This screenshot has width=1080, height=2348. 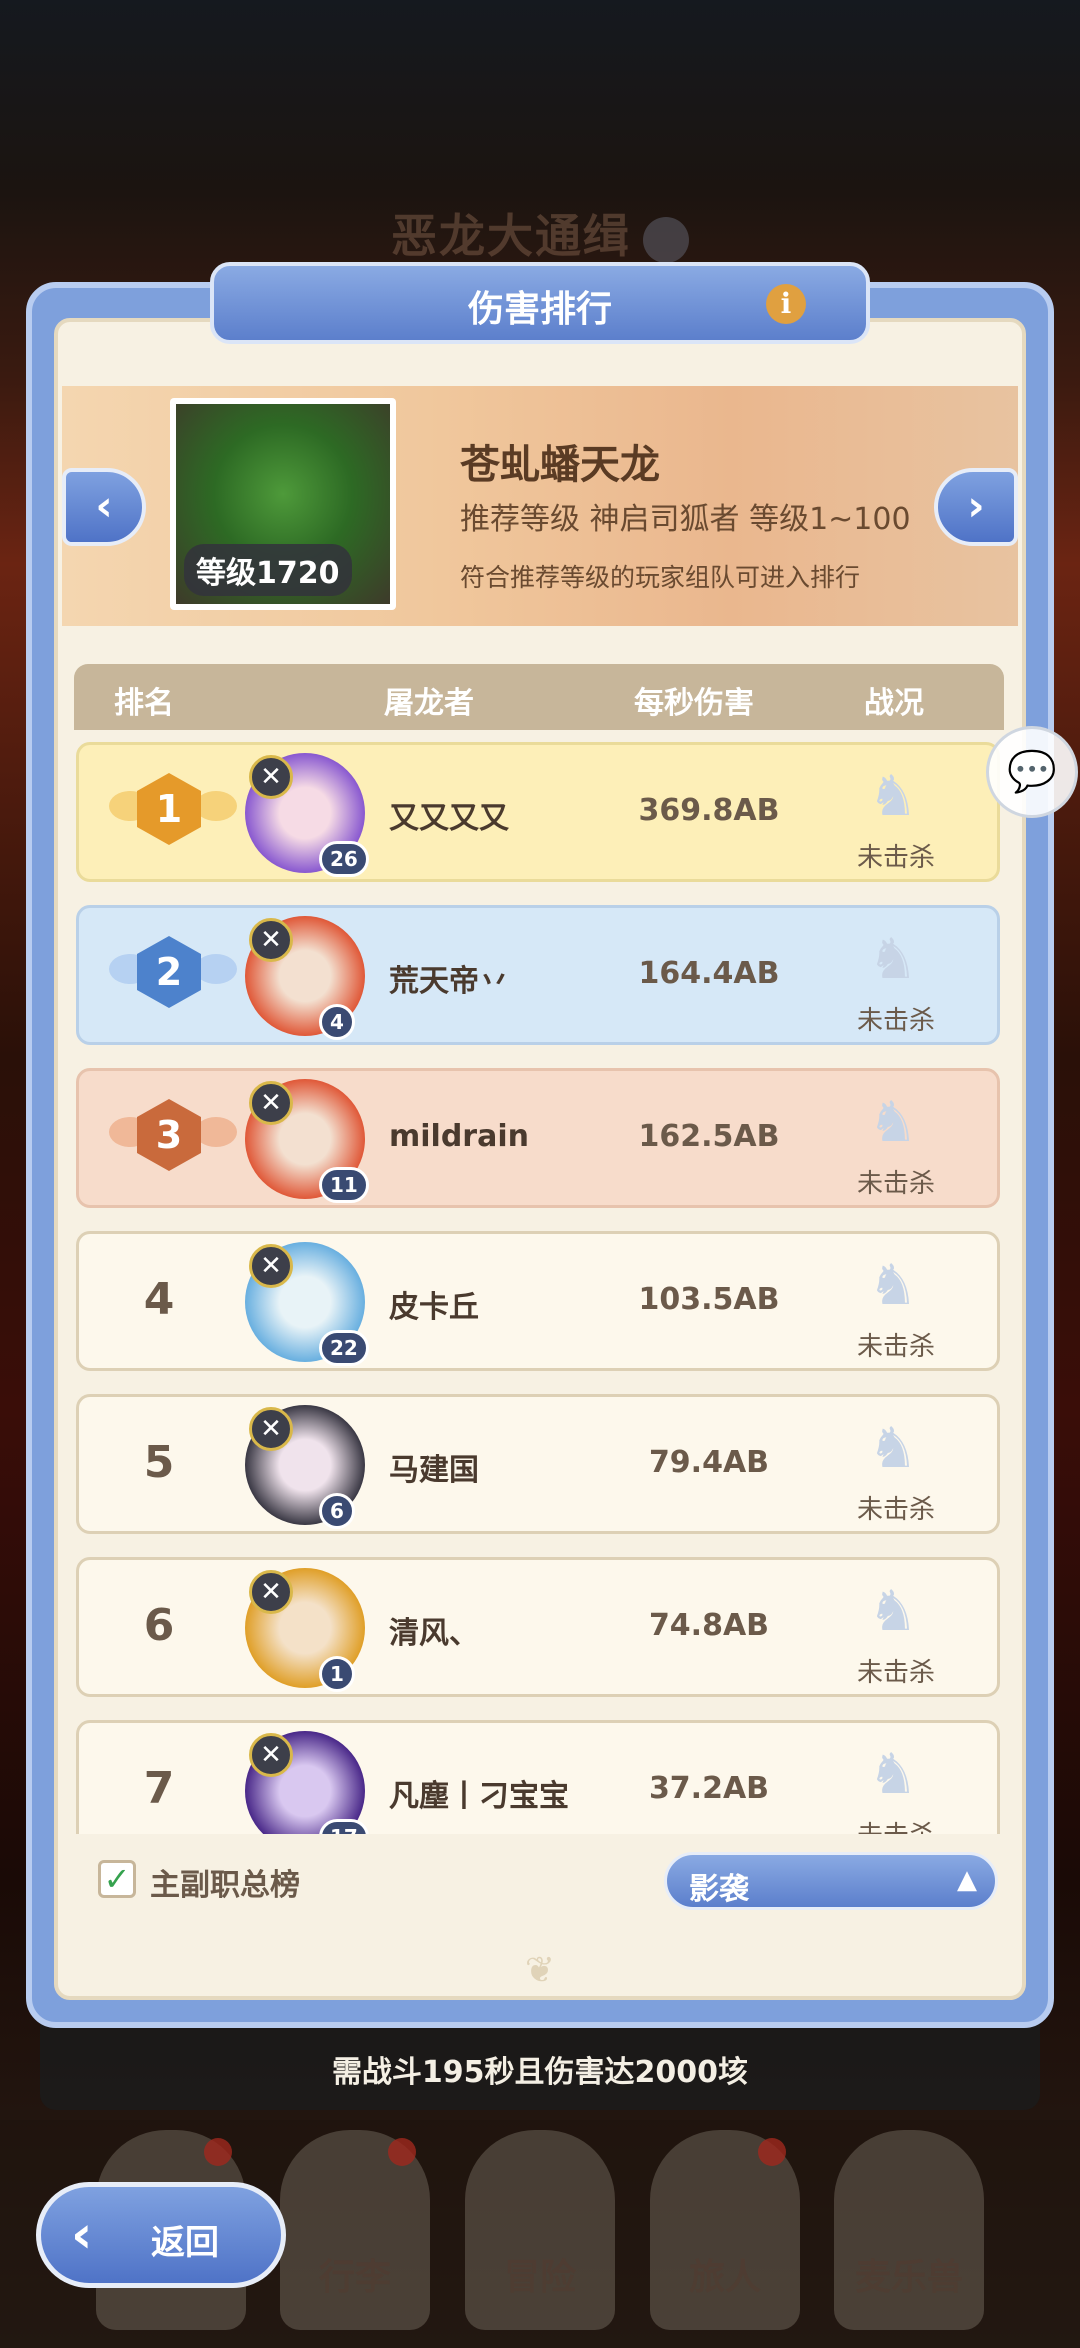 I want to click on dragon-art: 等级1720, so click(x=283, y=504).